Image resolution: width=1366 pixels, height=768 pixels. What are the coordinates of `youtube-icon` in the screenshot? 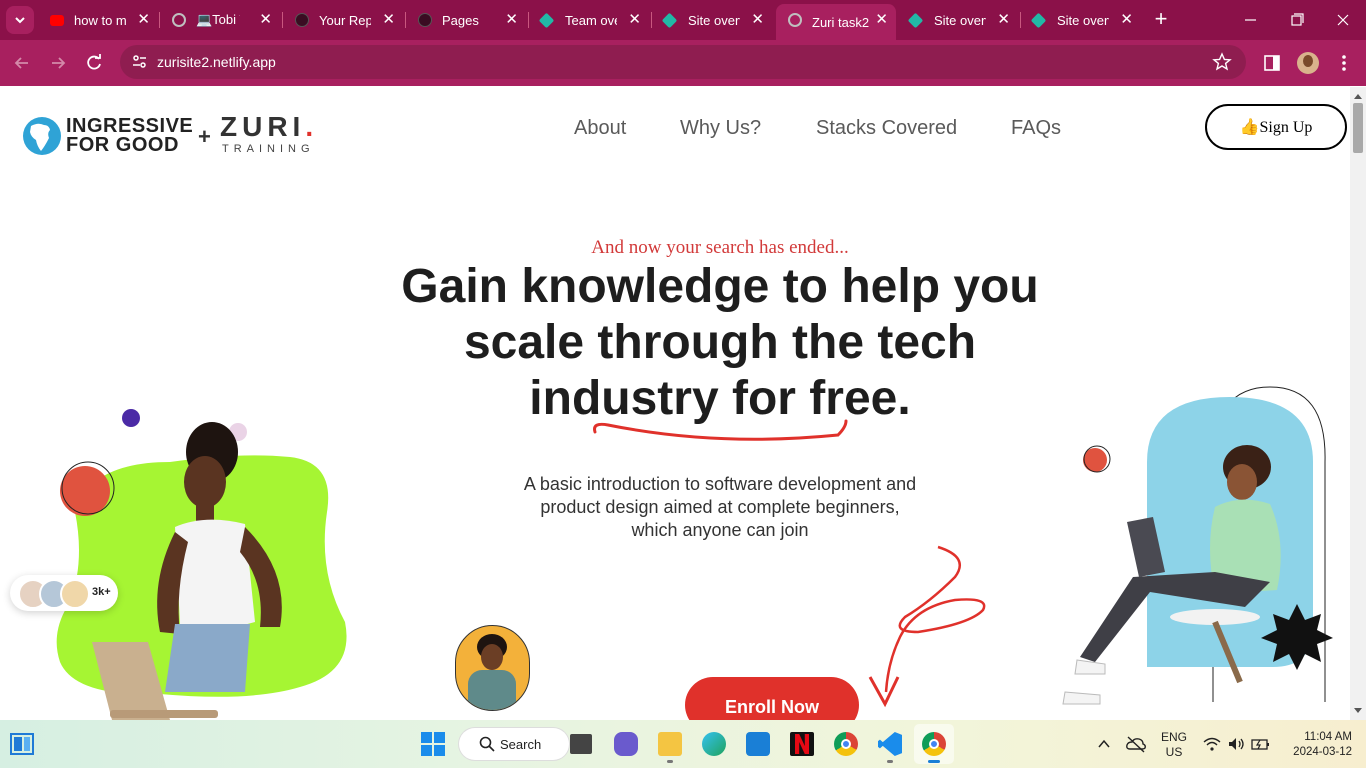 It's located at (57, 20).